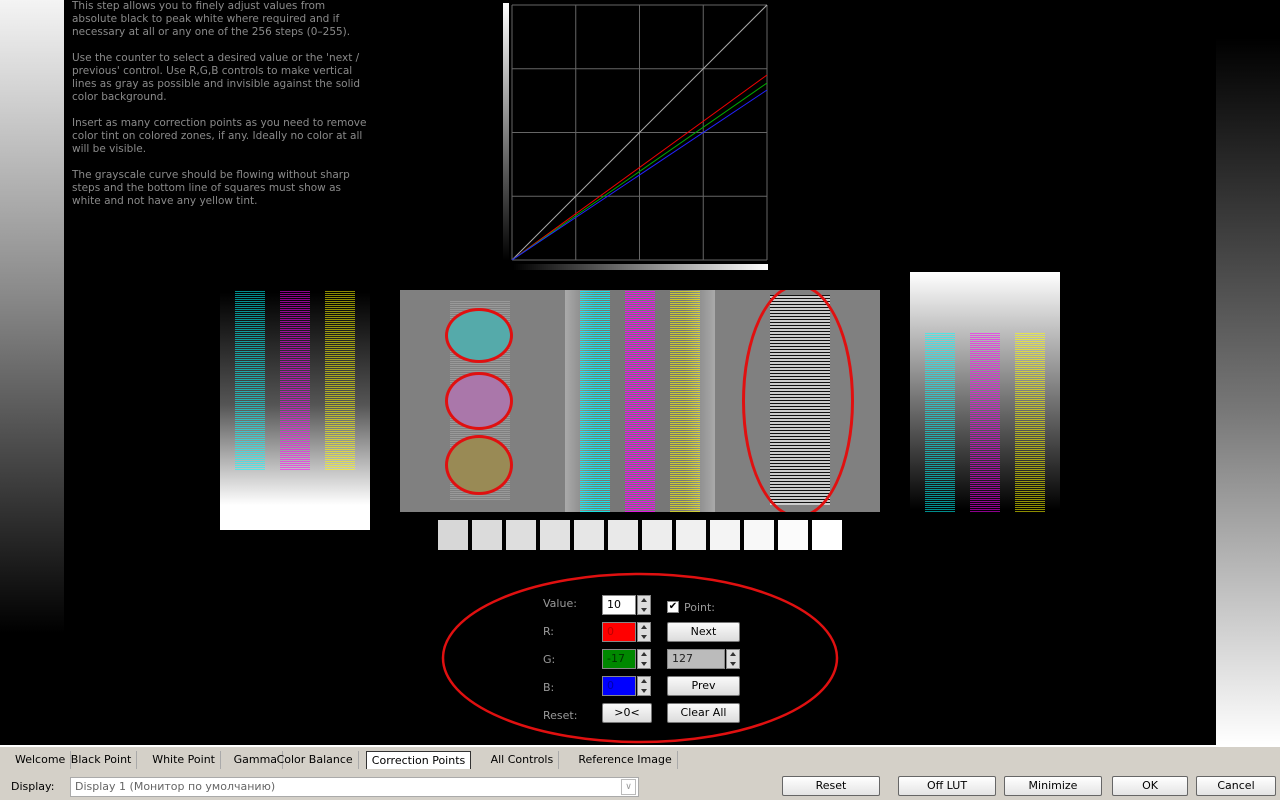  I want to click on clear-all-button: Clear All, so click(703, 713).